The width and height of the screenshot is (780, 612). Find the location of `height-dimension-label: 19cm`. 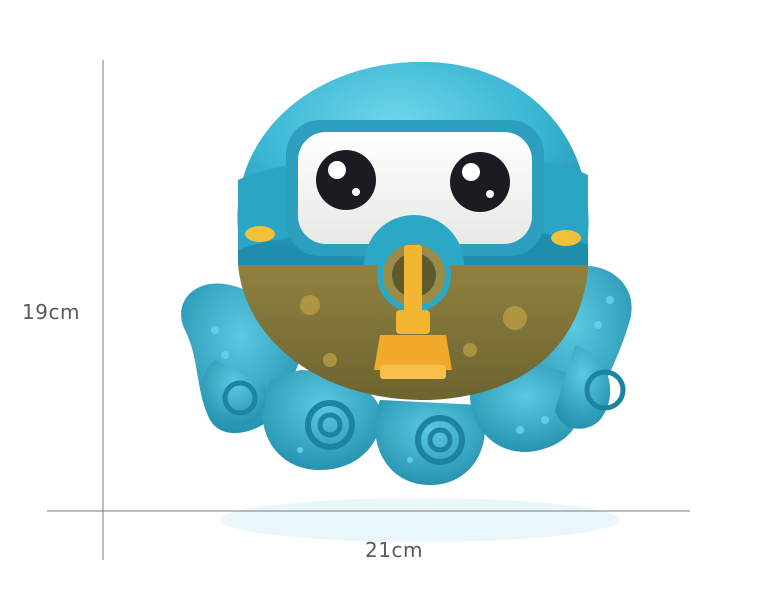

height-dimension-label: 19cm is located at coordinates (51, 312).